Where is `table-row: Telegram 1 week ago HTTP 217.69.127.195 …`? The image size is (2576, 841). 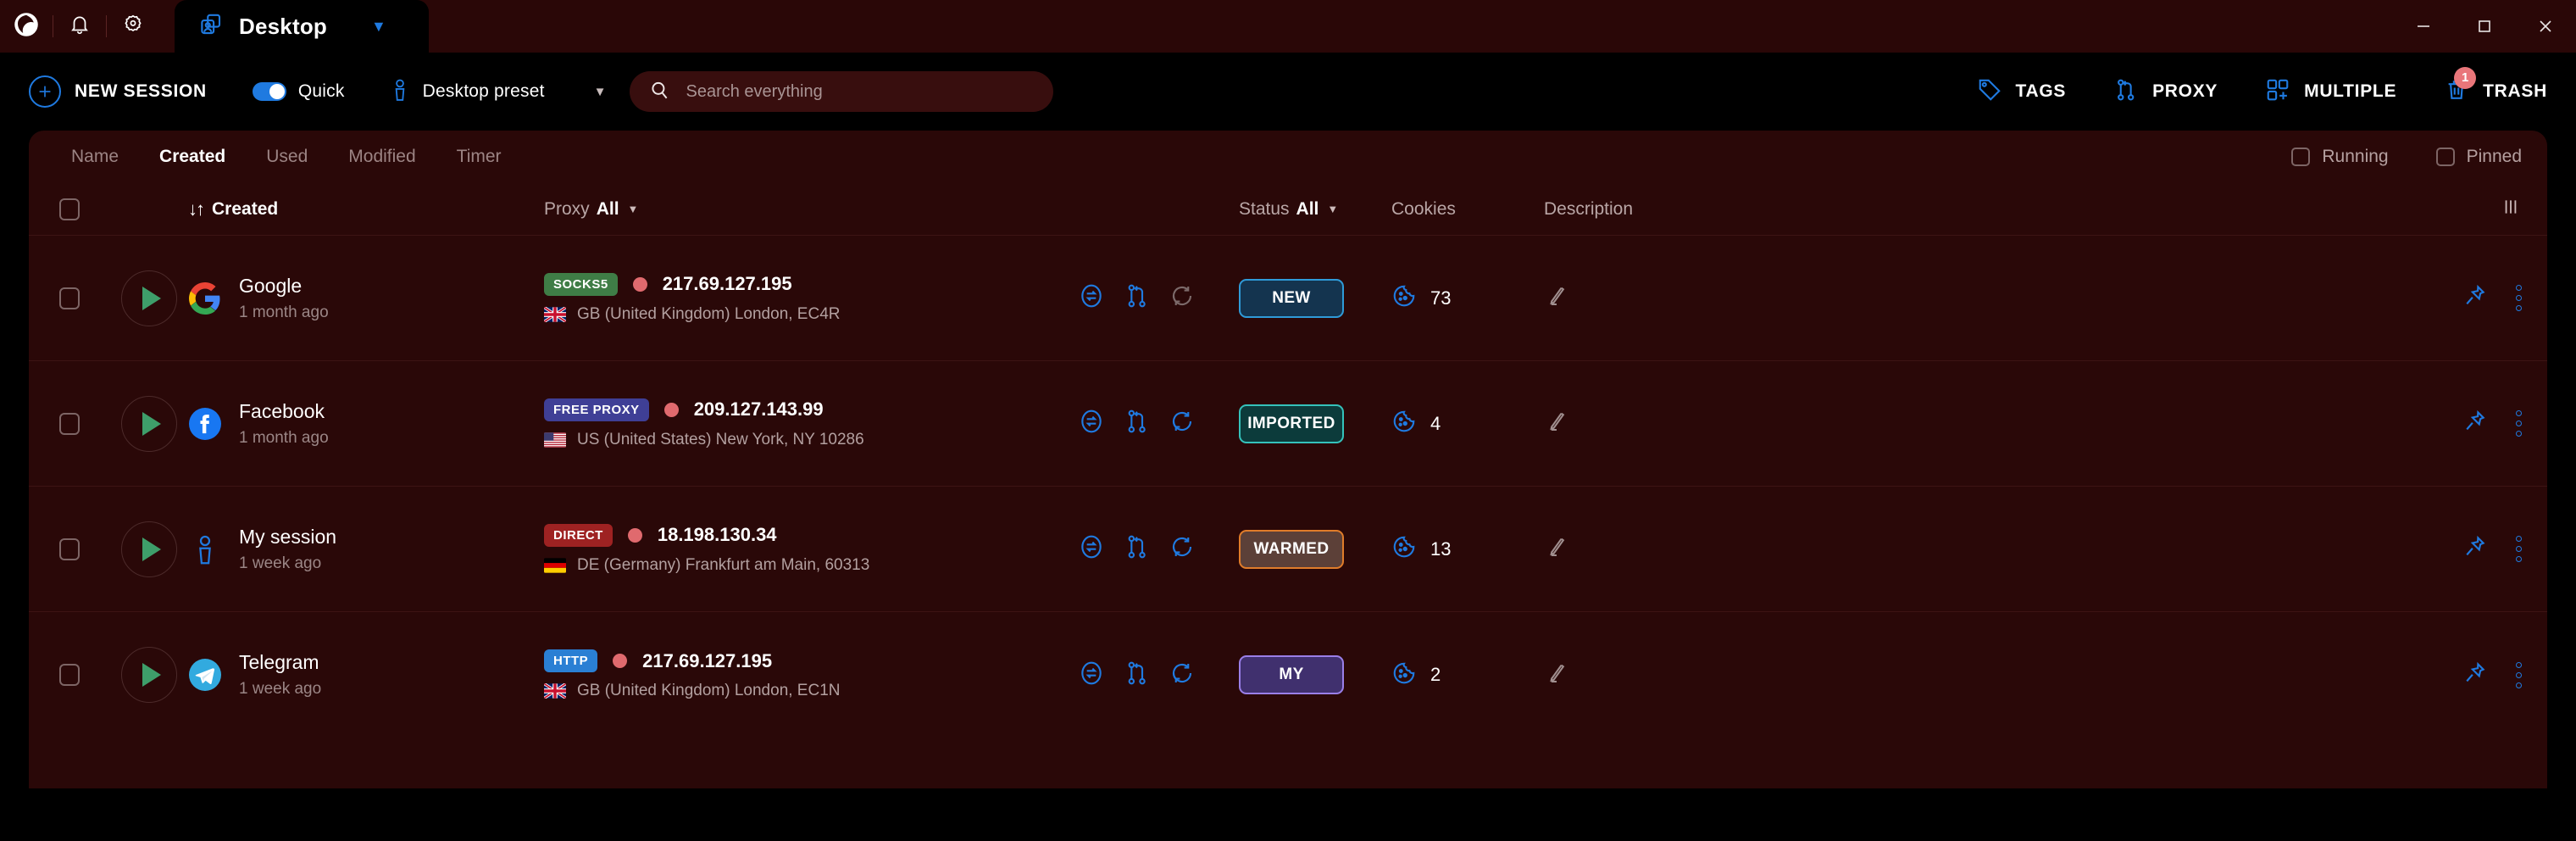
table-row: Telegram 1 week ago HTTP 217.69.127.195 … is located at coordinates (1288, 675).